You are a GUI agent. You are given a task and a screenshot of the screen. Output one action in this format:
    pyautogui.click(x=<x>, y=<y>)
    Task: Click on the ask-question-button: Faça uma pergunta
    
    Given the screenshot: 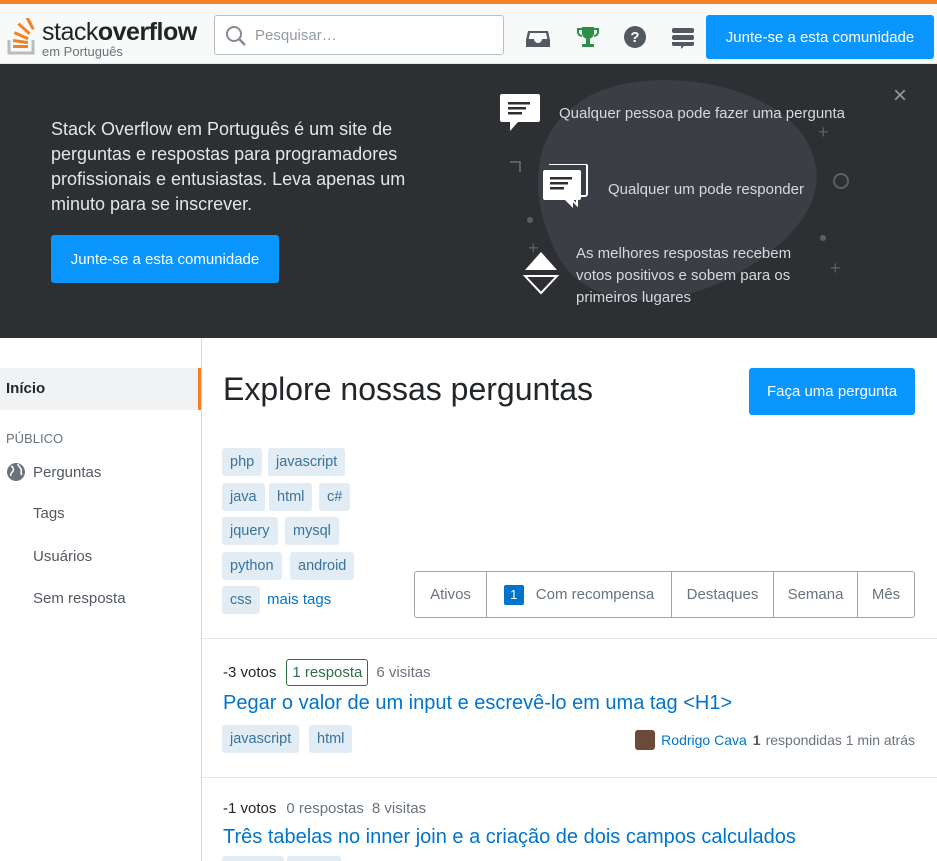 What is the action you would take?
    pyautogui.click(x=832, y=391)
    